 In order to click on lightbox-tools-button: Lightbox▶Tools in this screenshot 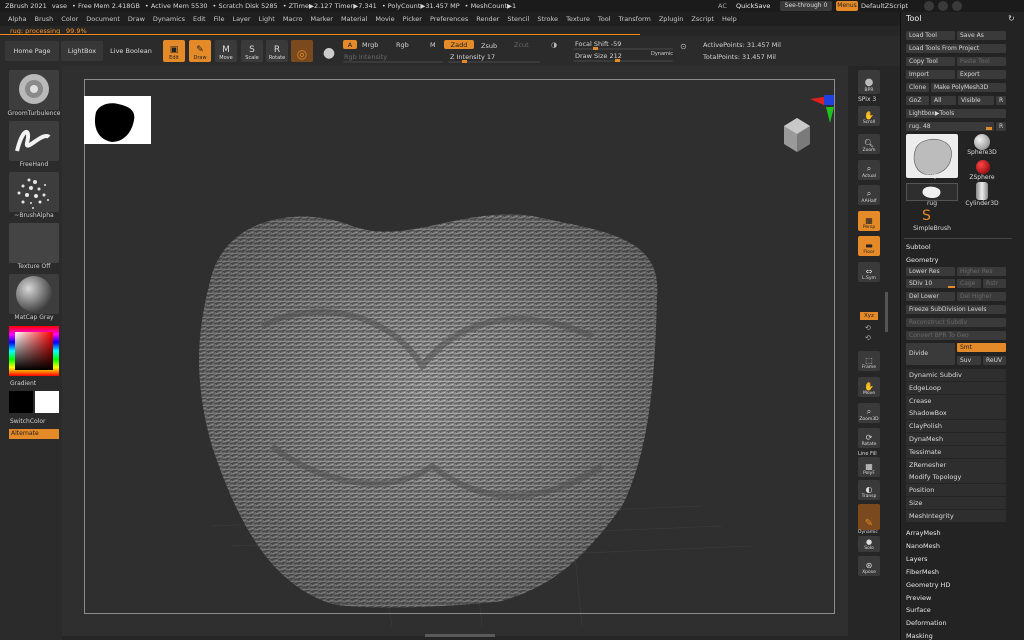, I will do `click(956, 113)`.